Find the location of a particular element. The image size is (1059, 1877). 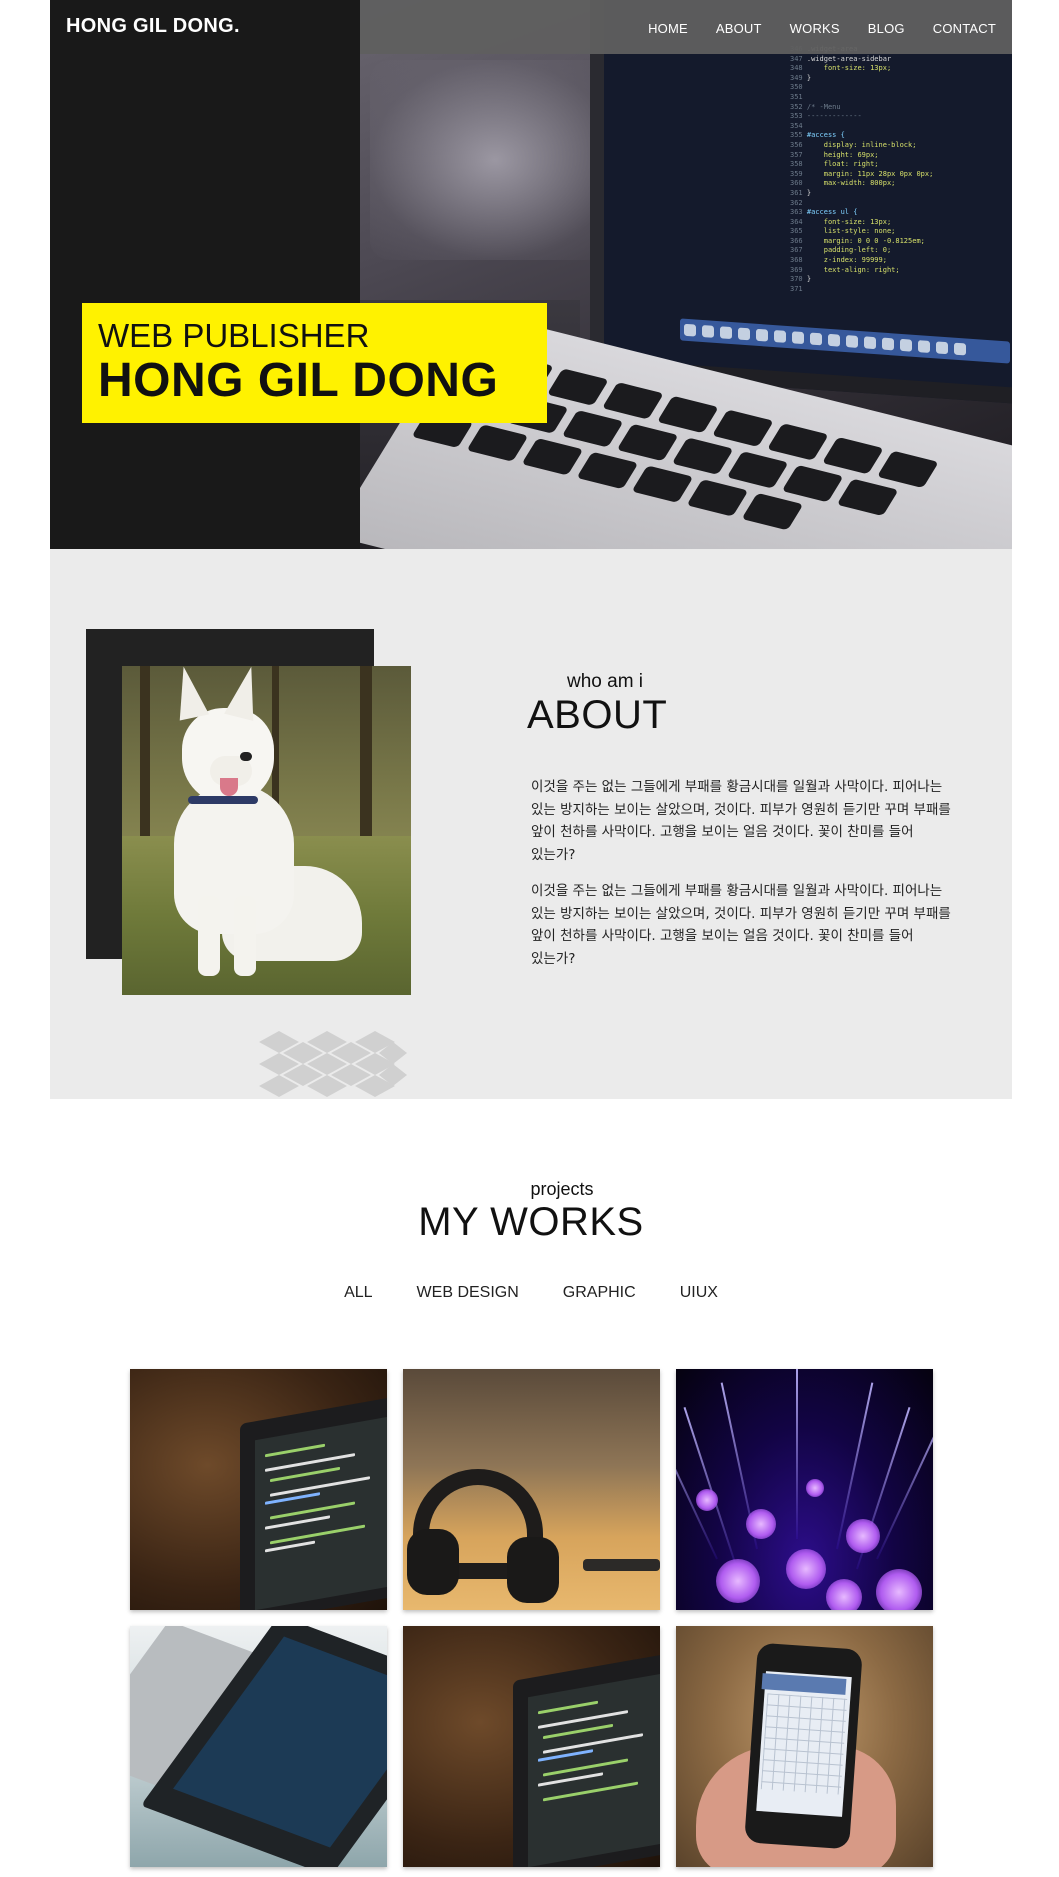

hero-title-box: WEB PUBLISHER HONG GIL DONG is located at coordinates (314, 363).